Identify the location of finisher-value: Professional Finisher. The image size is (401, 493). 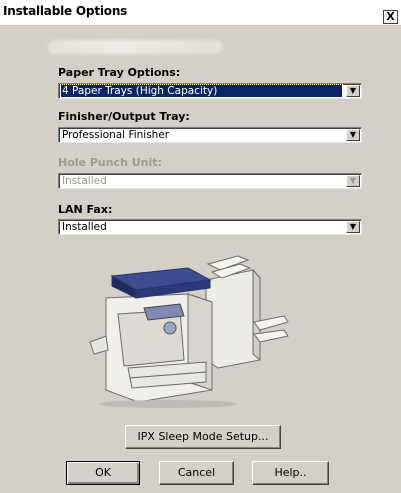
(116, 135).